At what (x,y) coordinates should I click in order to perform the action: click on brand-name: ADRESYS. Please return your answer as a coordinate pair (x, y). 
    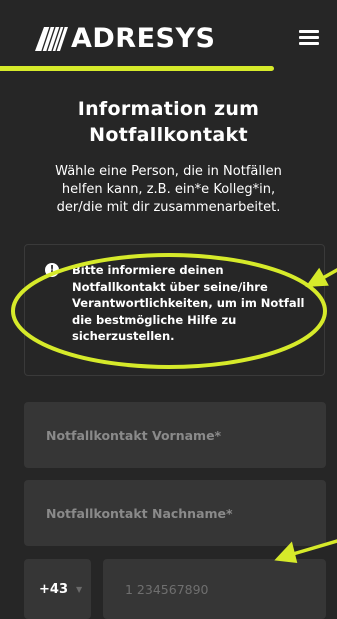
    Looking at the image, I should click on (143, 38).